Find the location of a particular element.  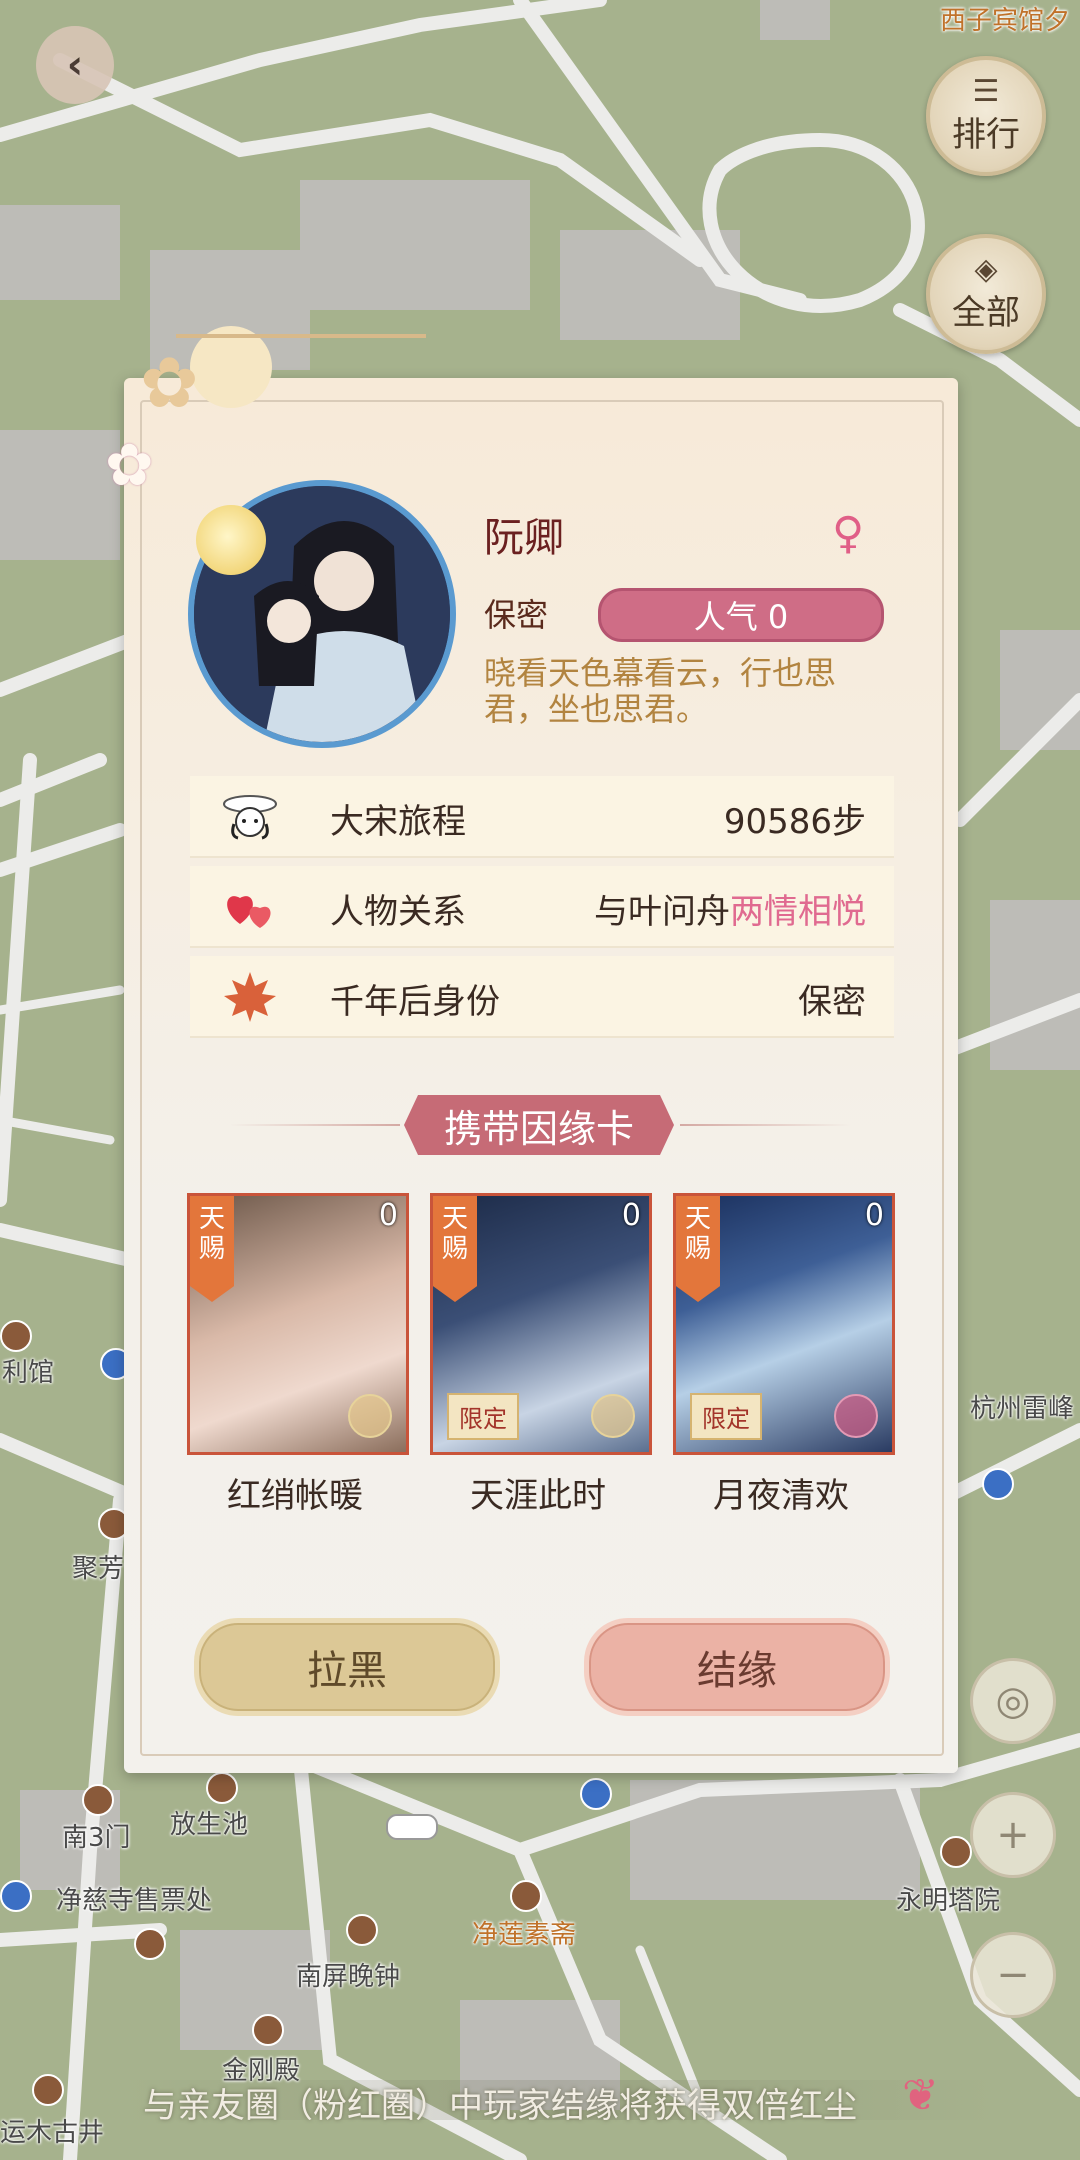

gender-female-icon: ♀ is located at coordinates (848, 533).